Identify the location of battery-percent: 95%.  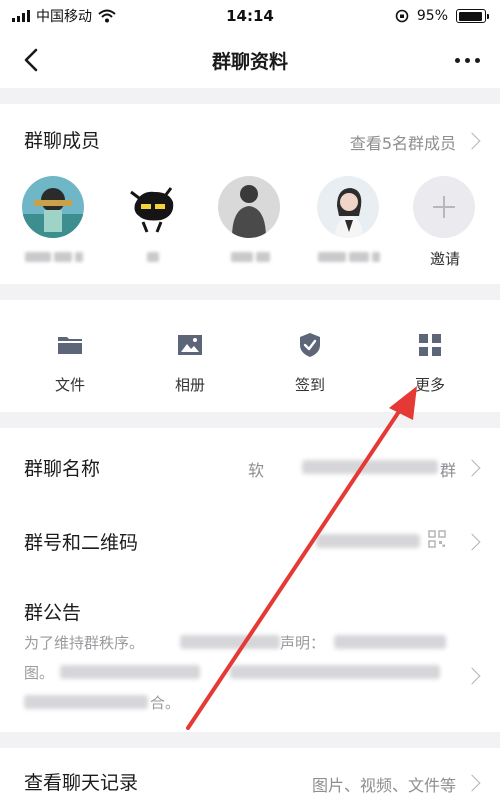
(432, 16).